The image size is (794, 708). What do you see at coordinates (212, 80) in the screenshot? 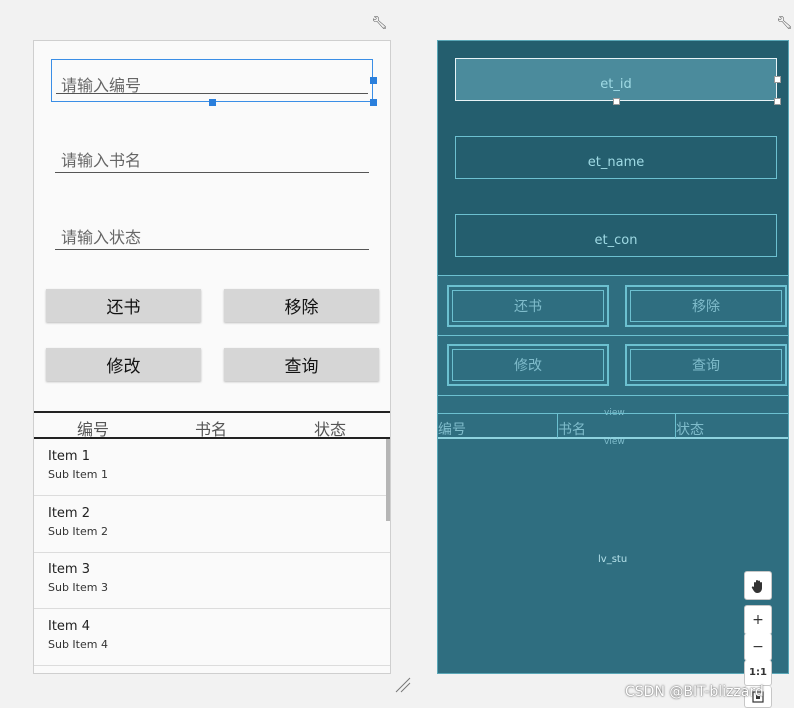
I see `id-input-selected: 请输入编号` at bounding box center [212, 80].